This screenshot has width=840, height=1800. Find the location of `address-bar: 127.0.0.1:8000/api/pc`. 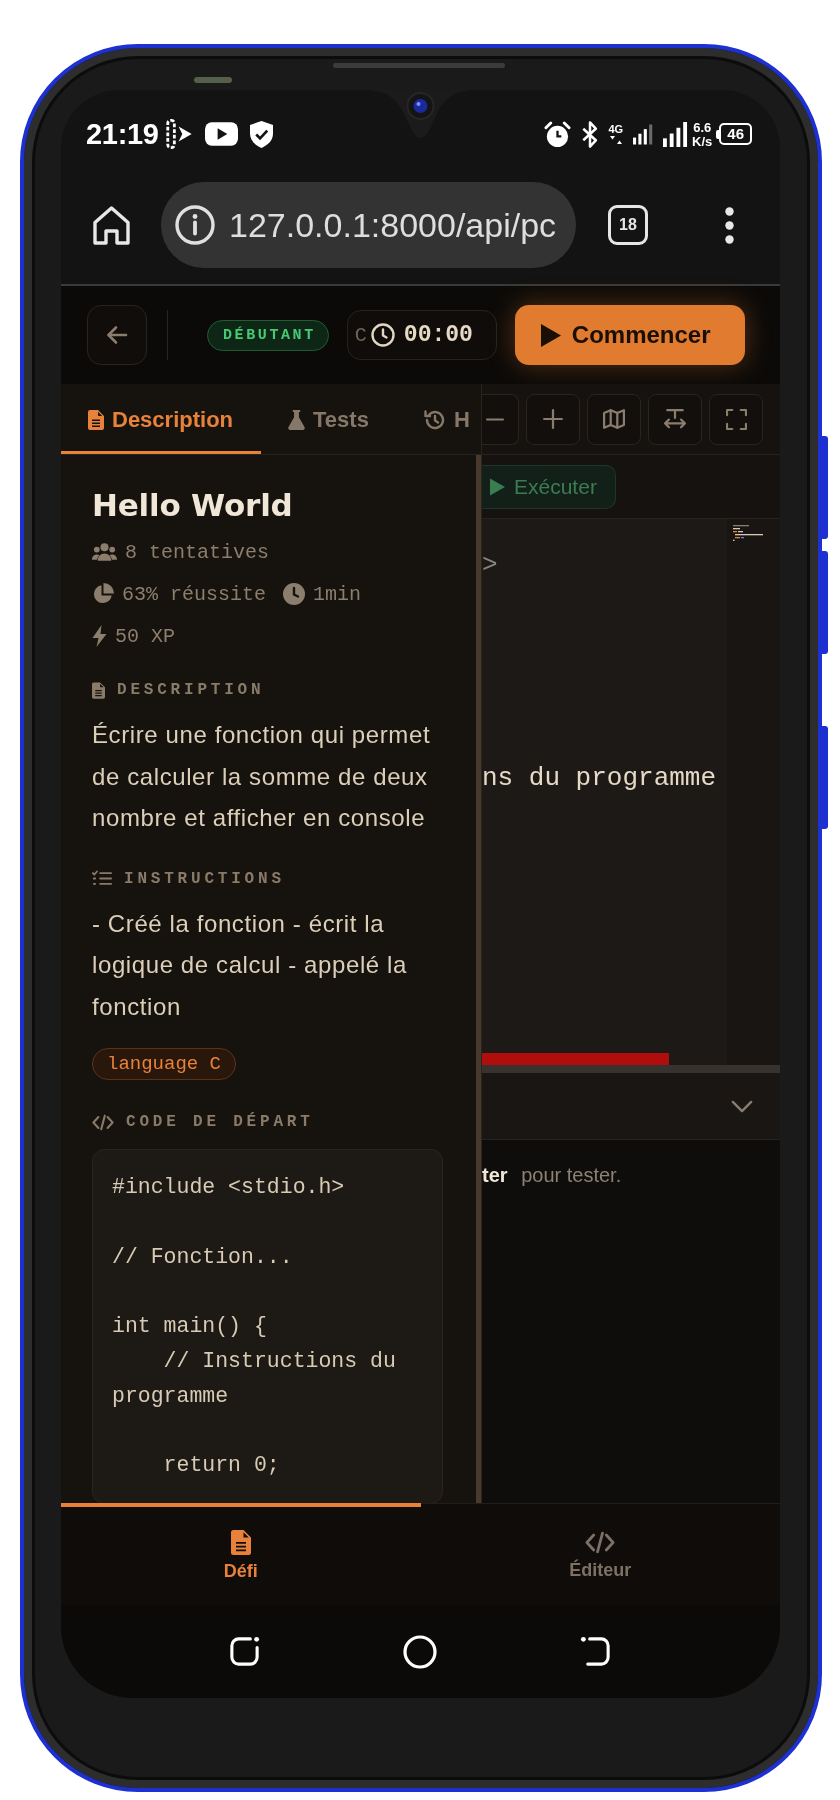

address-bar: 127.0.0.1:8000/api/pc is located at coordinates (368, 225).